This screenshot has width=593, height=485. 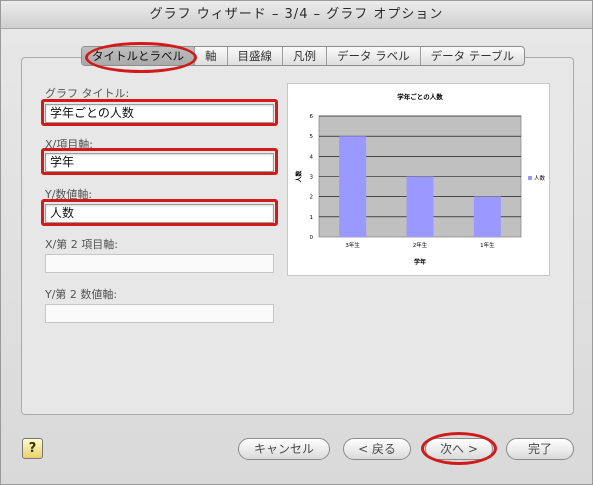 What do you see at coordinates (312, 238) in the screenshot?
I see `y-tick-label: 0` at bounding box center [312, 238].